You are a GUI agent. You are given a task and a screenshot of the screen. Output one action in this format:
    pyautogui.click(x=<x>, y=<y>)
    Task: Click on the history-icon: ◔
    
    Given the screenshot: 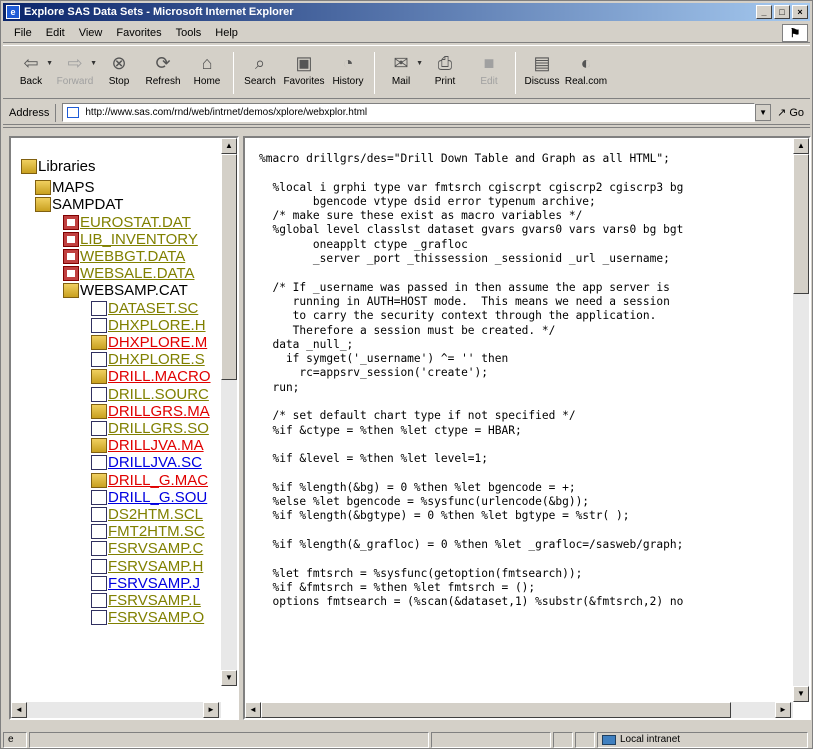 What is the action you would take?
    pyautogui.click(x=348, y=62)
    